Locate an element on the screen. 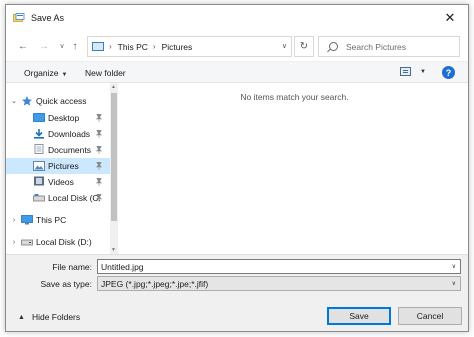 The height and width of the screenshot is (337, 474). nav-pane-scrollbar: ▲ ▼ is located at coordinates (114, 168).